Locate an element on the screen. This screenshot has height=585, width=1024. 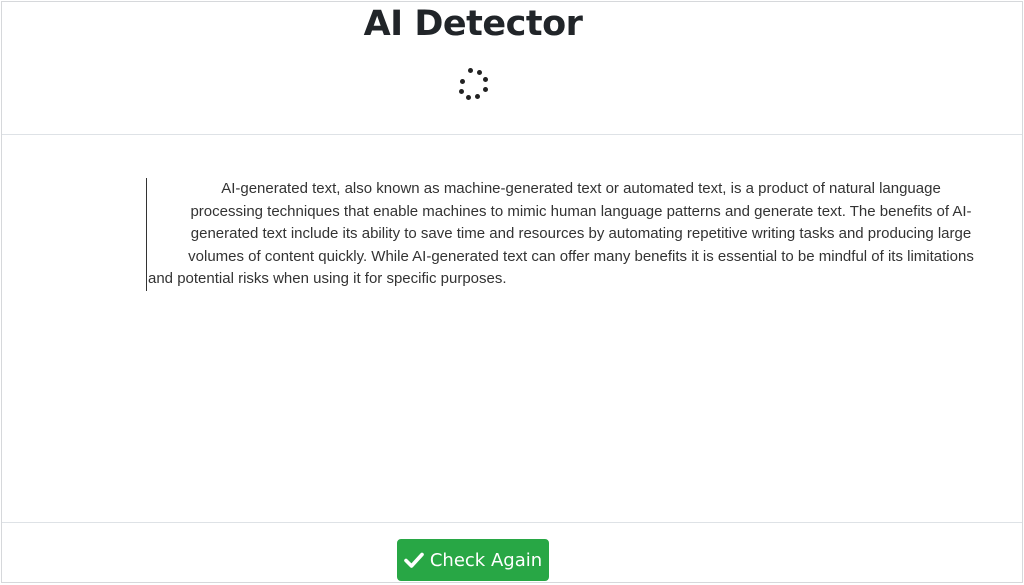
footer: Check Again is located at coordinates (512, 553).